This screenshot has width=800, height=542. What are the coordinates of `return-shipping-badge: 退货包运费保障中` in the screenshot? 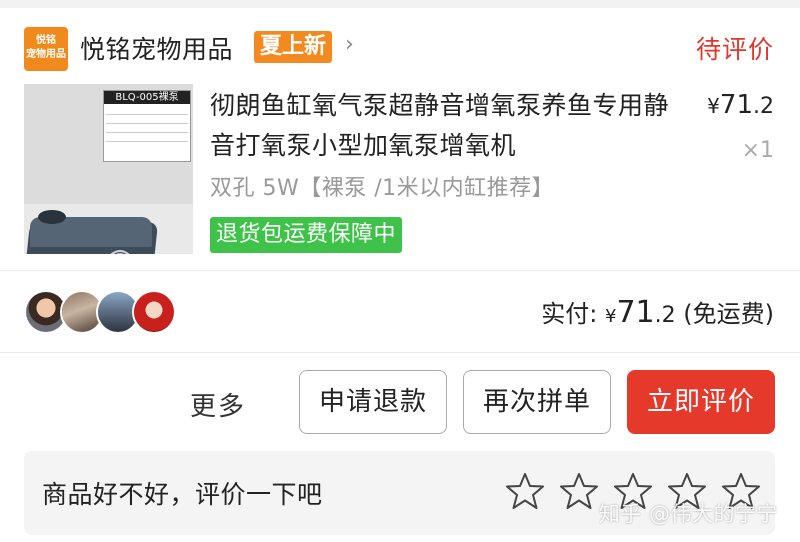 It's located at (306, 235).